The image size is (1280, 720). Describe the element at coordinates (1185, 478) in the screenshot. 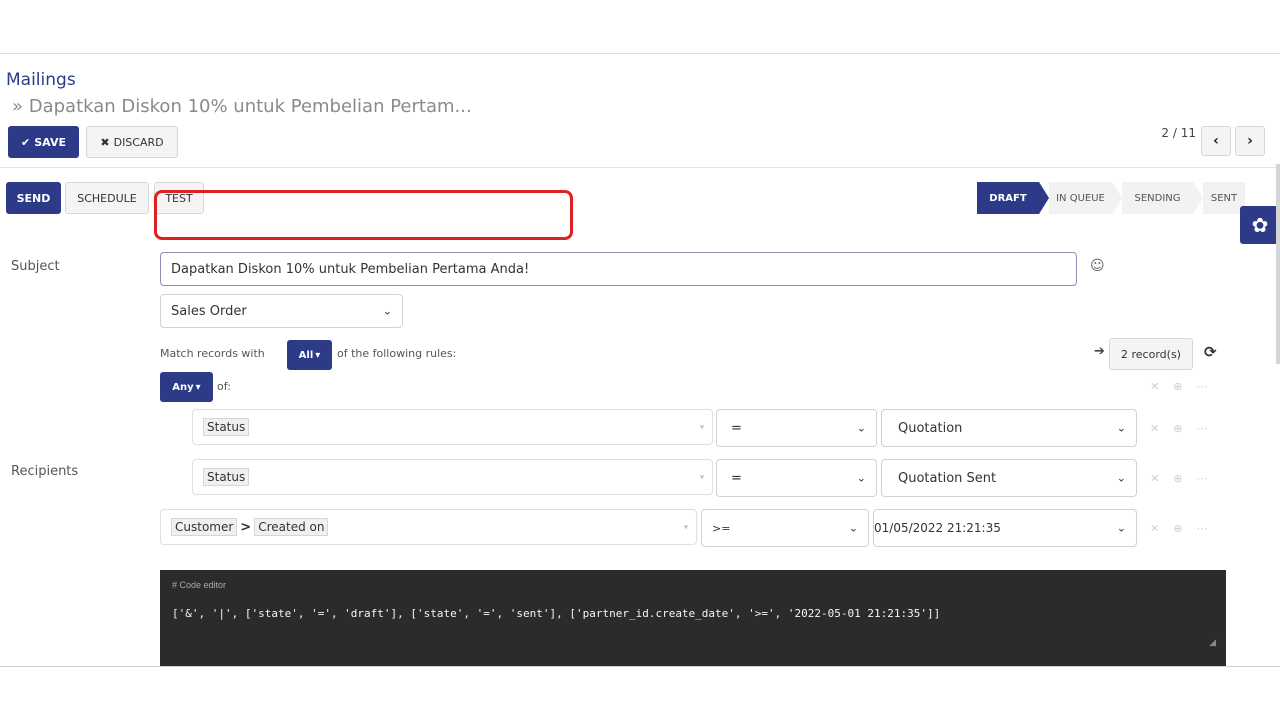

I see `rule-2-row-actions: ✕⊕⋯` at that location.